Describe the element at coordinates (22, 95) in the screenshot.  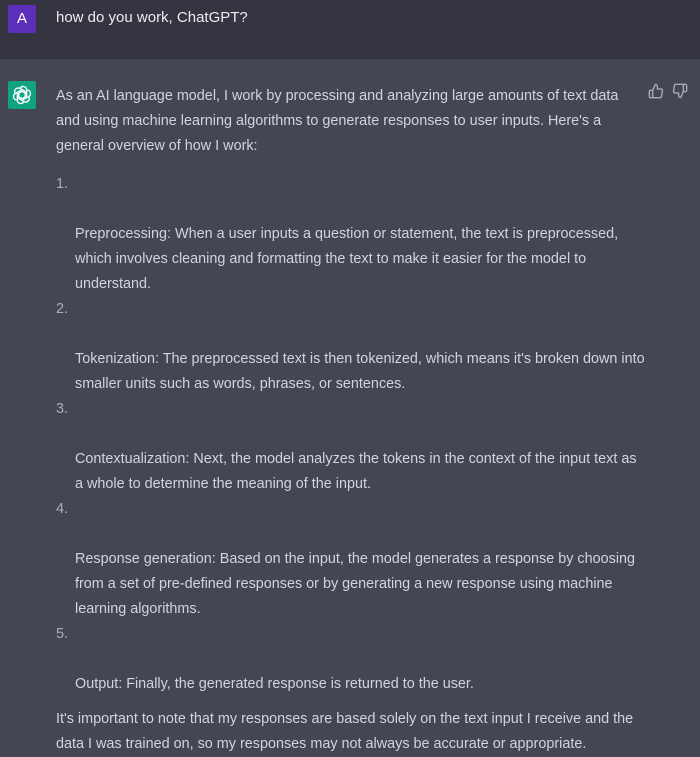
I see `openai-logo-icon` at that location.